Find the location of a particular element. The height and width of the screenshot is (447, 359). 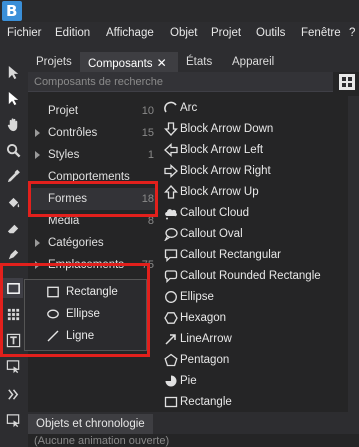

hexagon-icon is located at coordinates (171, 318).